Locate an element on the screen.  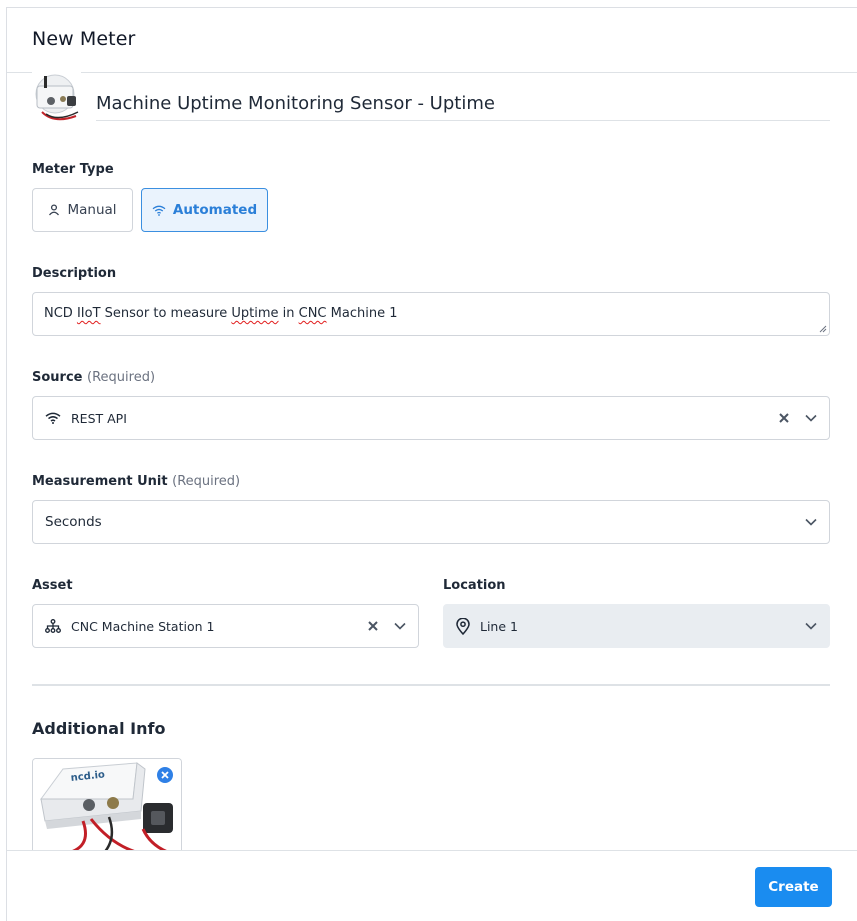
asset-clear-button is located at coordinates (373, 626).